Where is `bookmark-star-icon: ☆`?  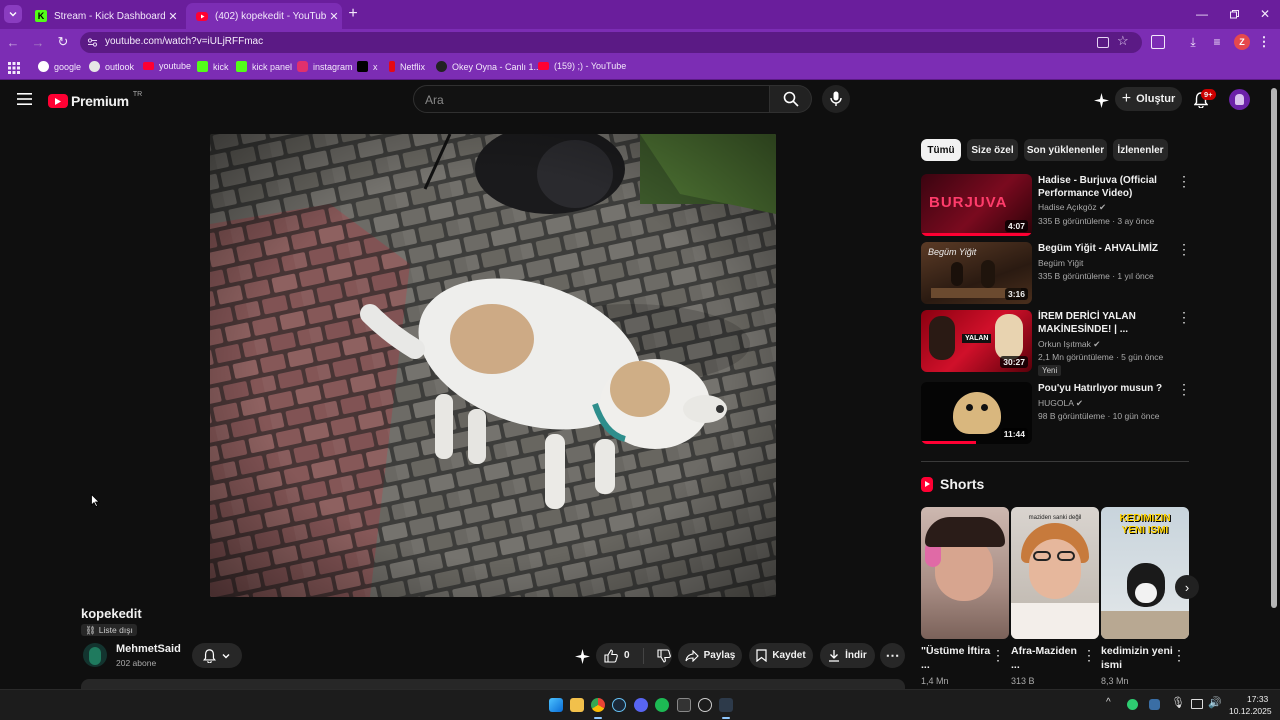
bookmark-star-icon: ☆ is located at coordinates (1123, 41).